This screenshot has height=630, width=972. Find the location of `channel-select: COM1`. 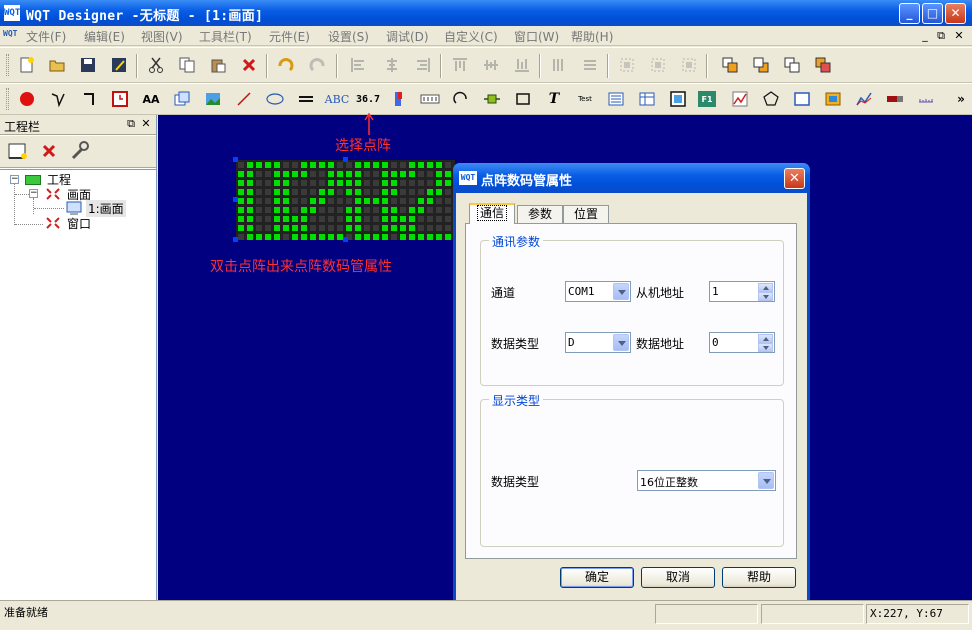

channel-select: COM1 is located at coordinates (598, 291).